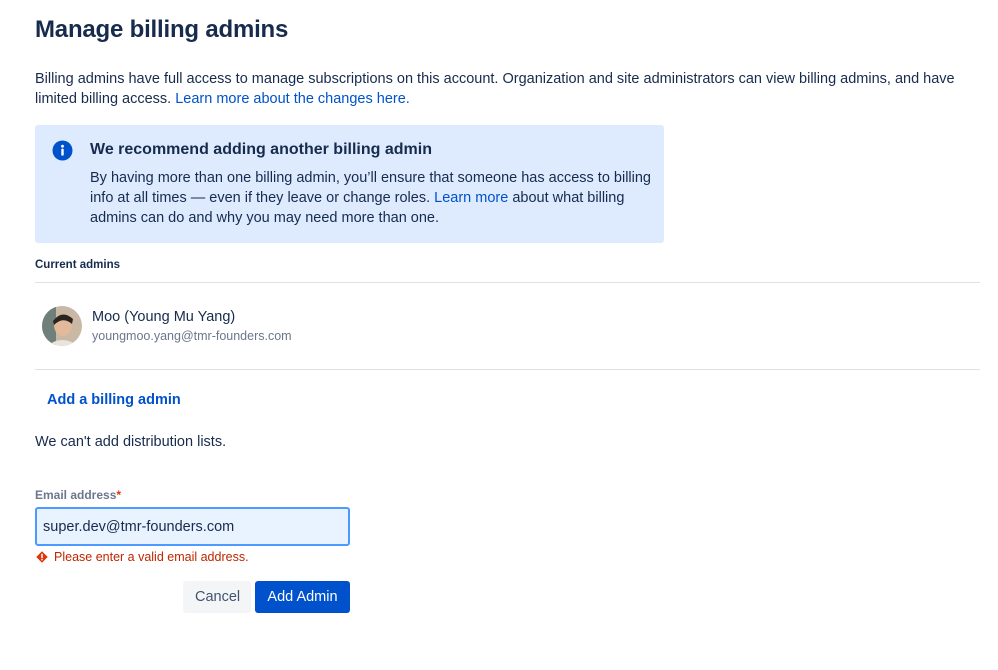  Describe the element at coordinates (192, 336) in the screenshot. I see `admin-email: youngmoo.yang@tmr-founders.com` at that location.